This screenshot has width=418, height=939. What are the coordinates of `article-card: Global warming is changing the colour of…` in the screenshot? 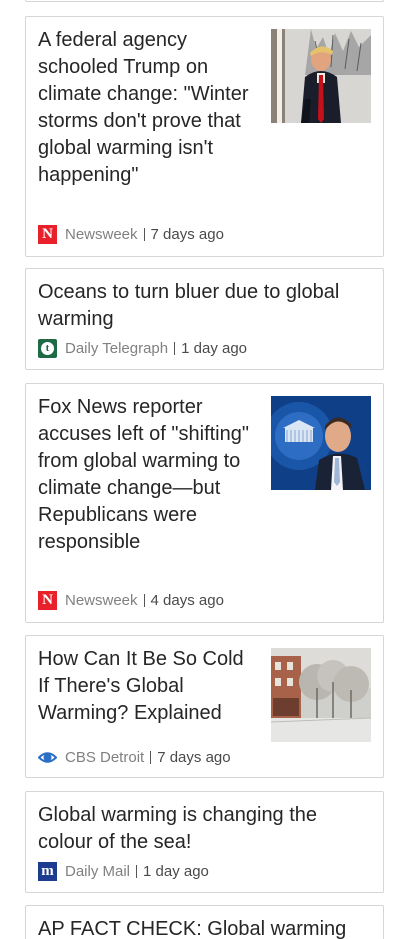 It's located at (204, 842).